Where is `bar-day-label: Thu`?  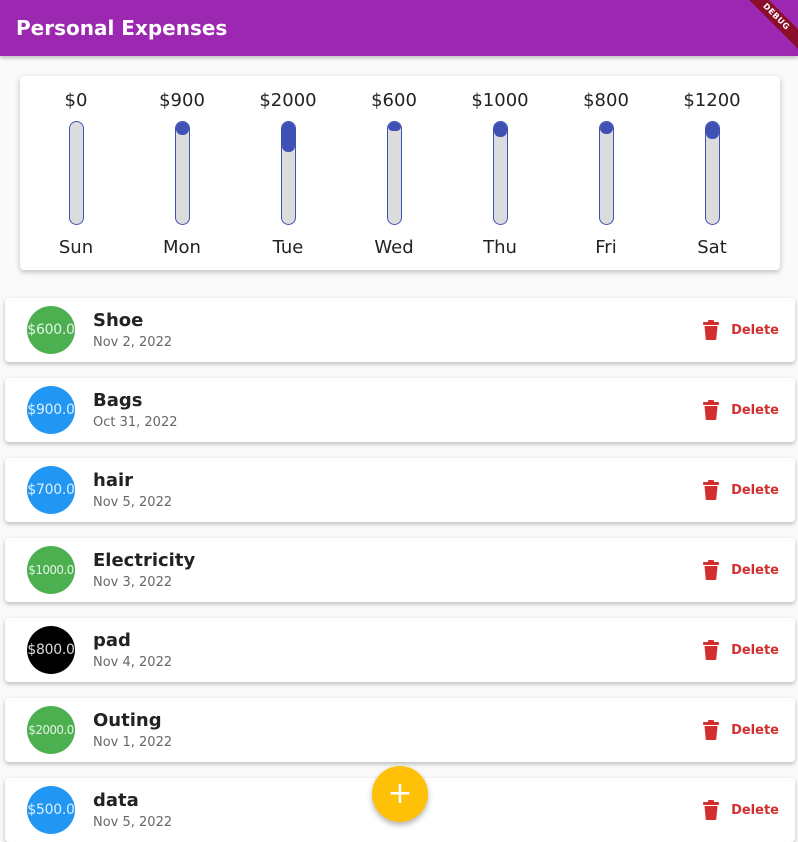 bar-day-label: Thu is located at coordinates (500, 247).